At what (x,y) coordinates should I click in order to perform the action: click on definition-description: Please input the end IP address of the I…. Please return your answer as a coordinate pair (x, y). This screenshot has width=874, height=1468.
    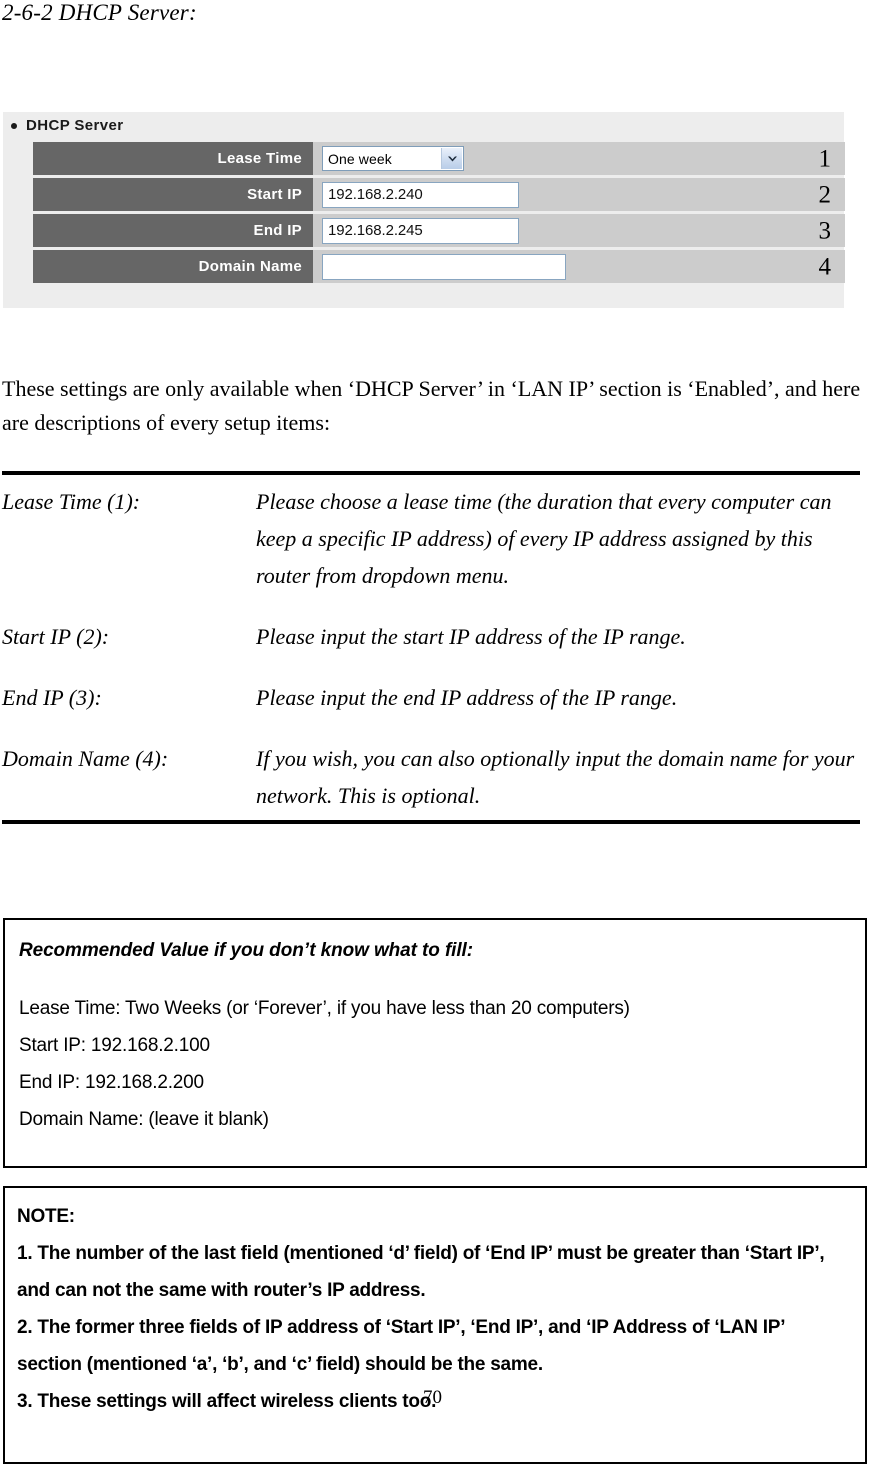
    Looking at the image, I should click on (467, 697).